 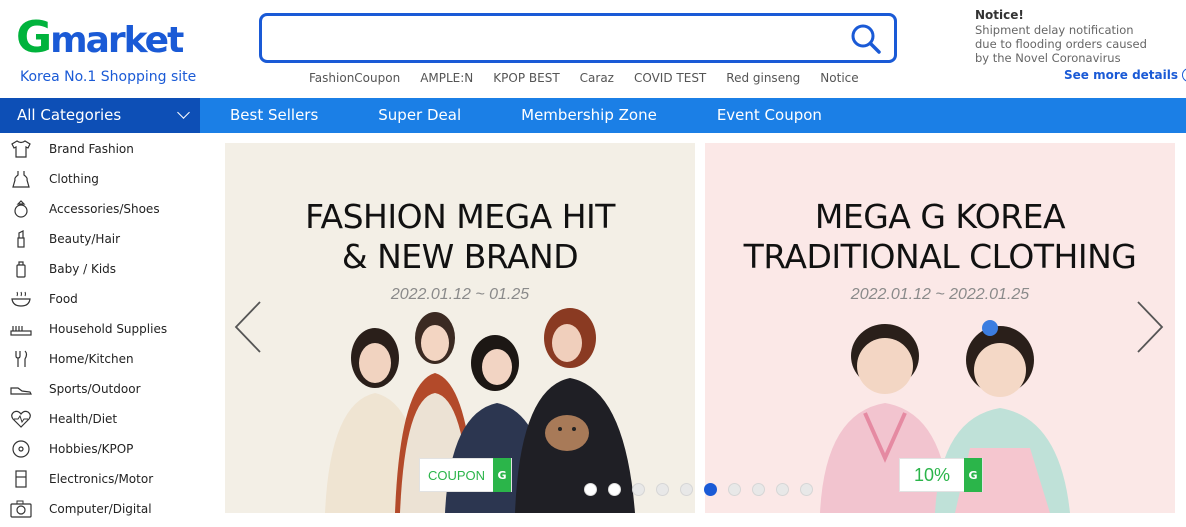 I want to click on sidebar-item-label: Baby / Kids, so click(x=83, y=269).